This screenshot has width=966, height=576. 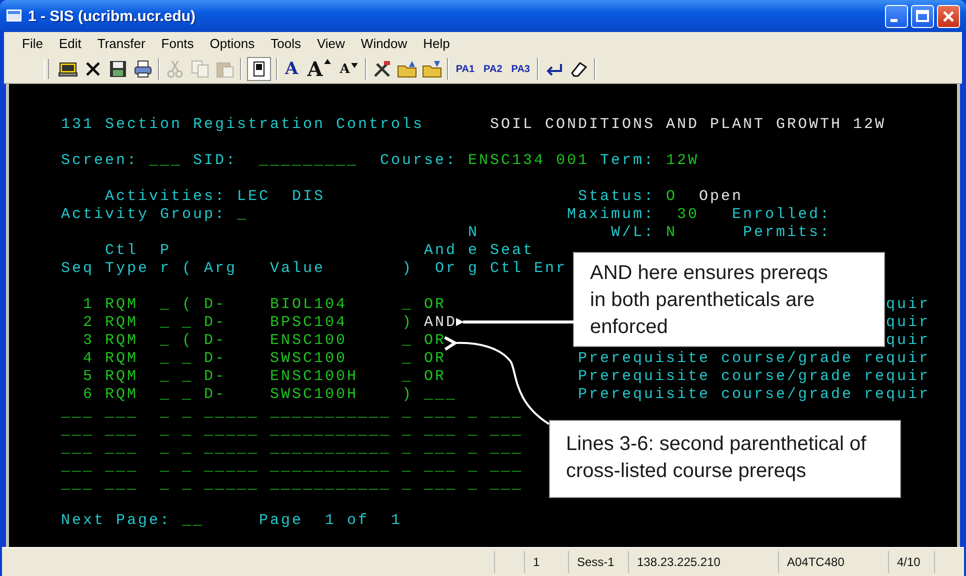 What do you see at coordinates (436, 43) in the screenshot?
I see `menu-item: Help` at bounding box center [436, 43].